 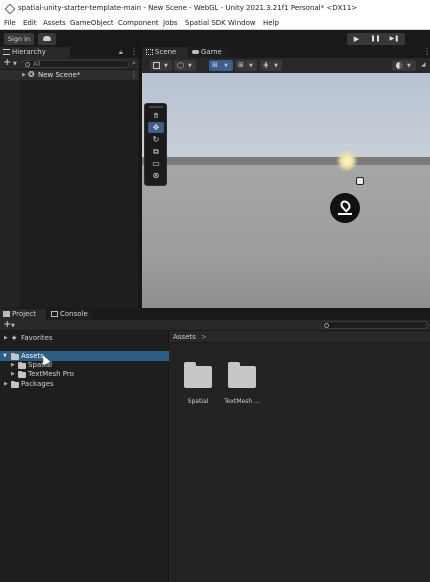 I want to click on scene-label: New Scene*, so click(x=59, y=75).